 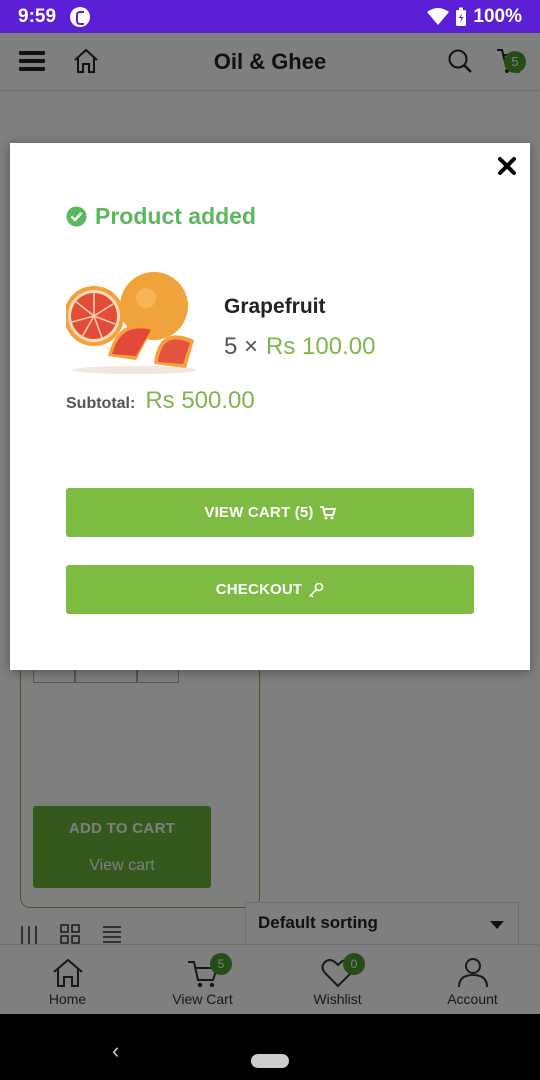 I want to click on quantity-price-line: 5 × Rs 100.00, so click(x=299, y=347).